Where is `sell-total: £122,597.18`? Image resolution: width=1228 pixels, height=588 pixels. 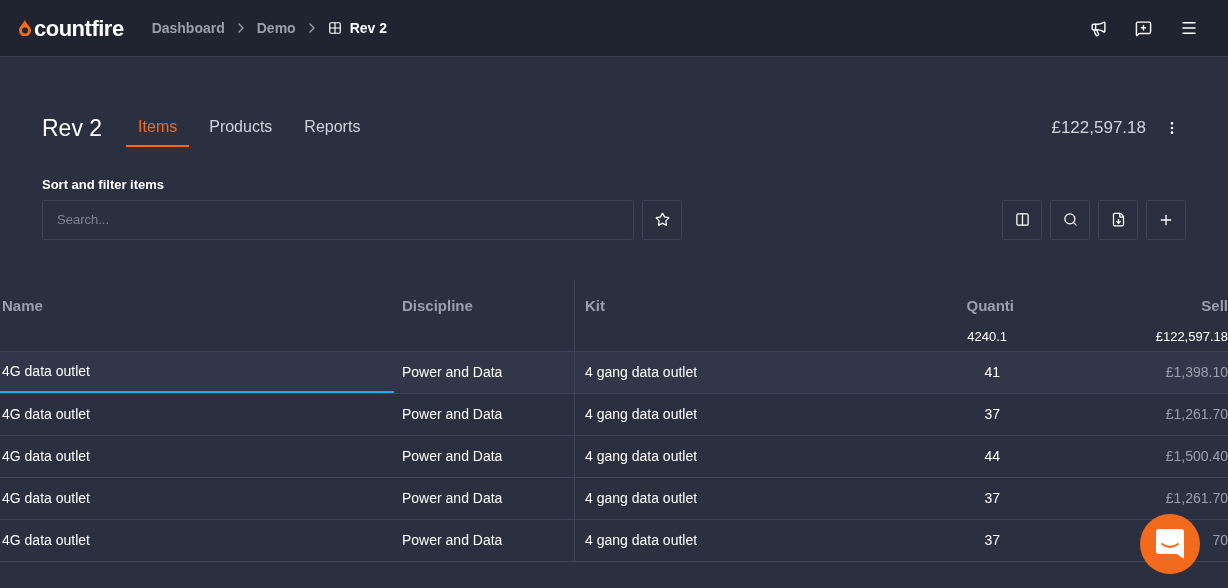 sell-total: £122,597.18 is located at coordinates (1191, 337).